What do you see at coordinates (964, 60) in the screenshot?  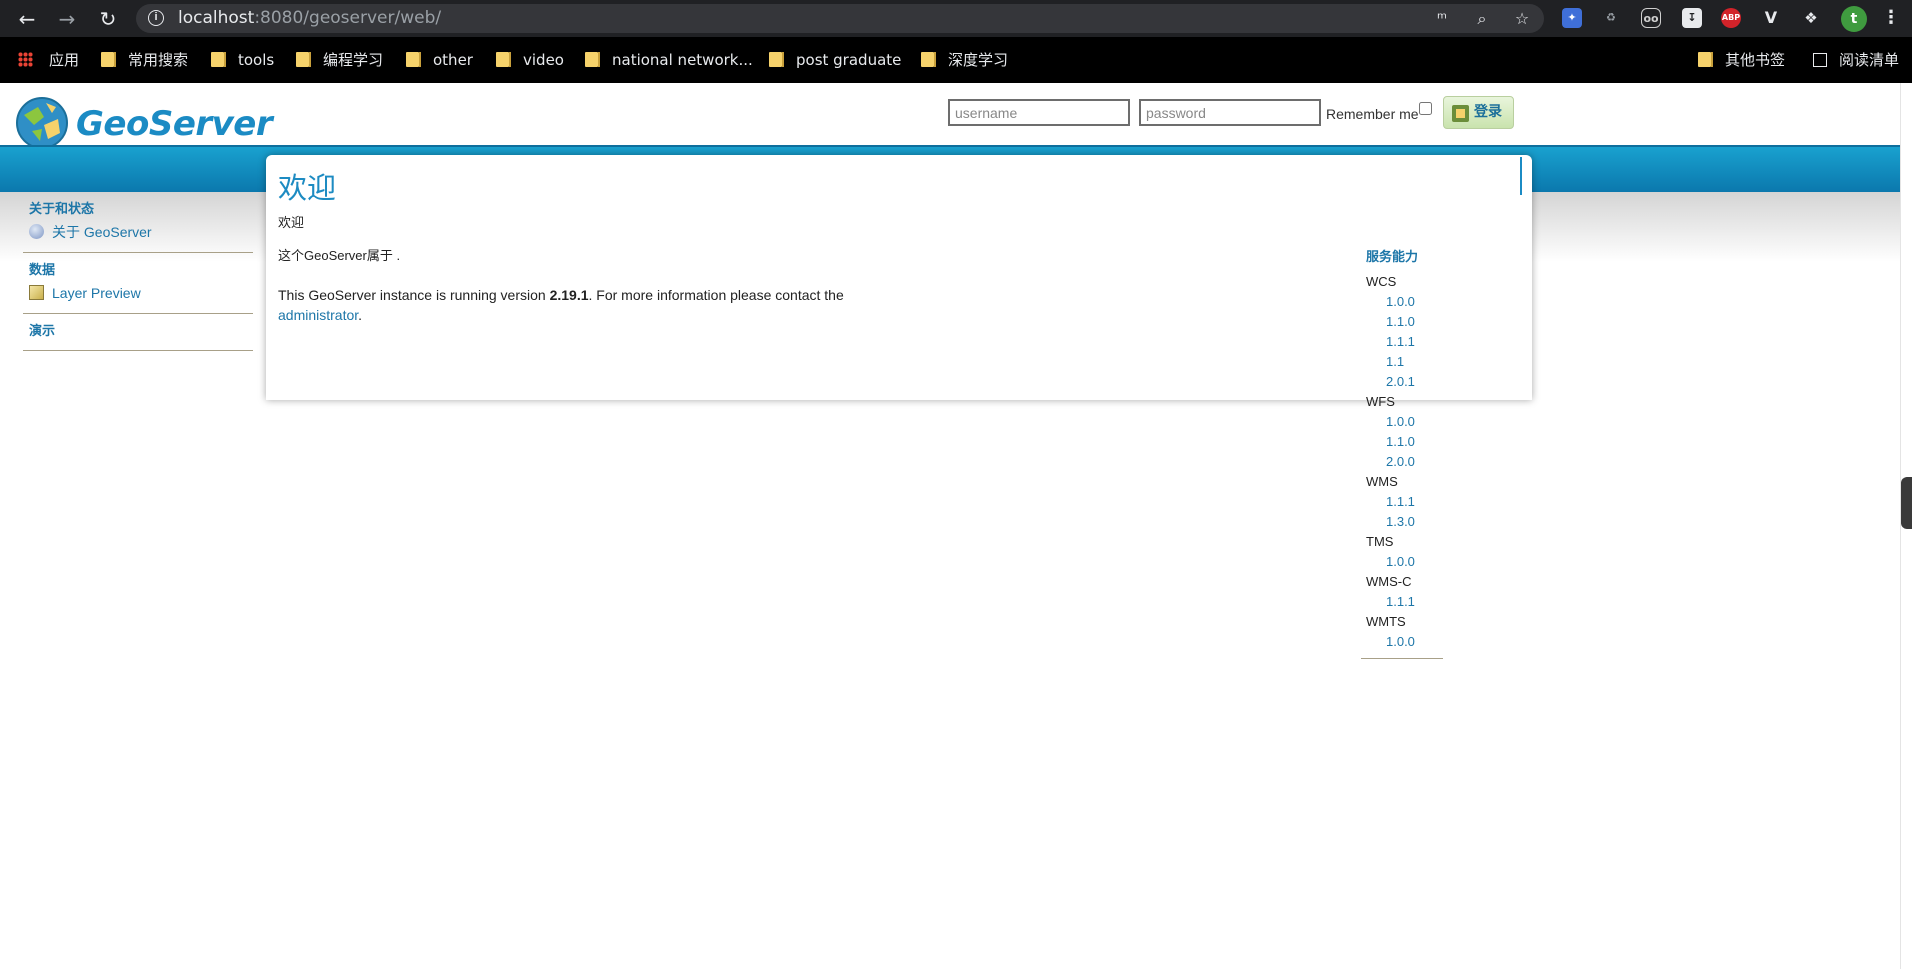 I see `bookmark-folder: 深度学习` at bounding box center [964, 60].